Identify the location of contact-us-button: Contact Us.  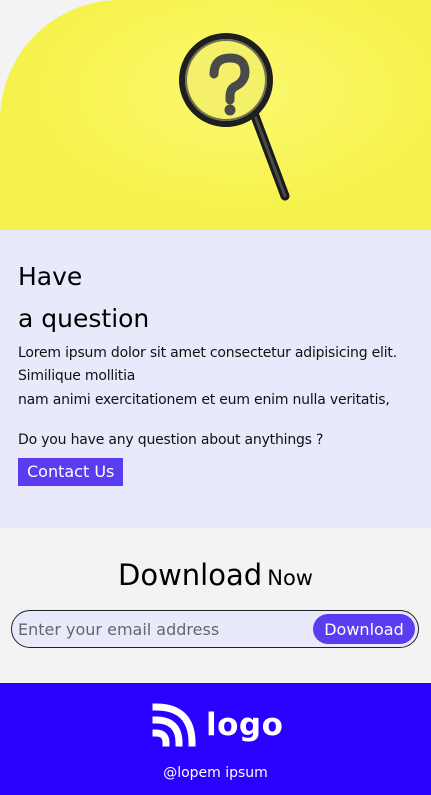
(71, 471).